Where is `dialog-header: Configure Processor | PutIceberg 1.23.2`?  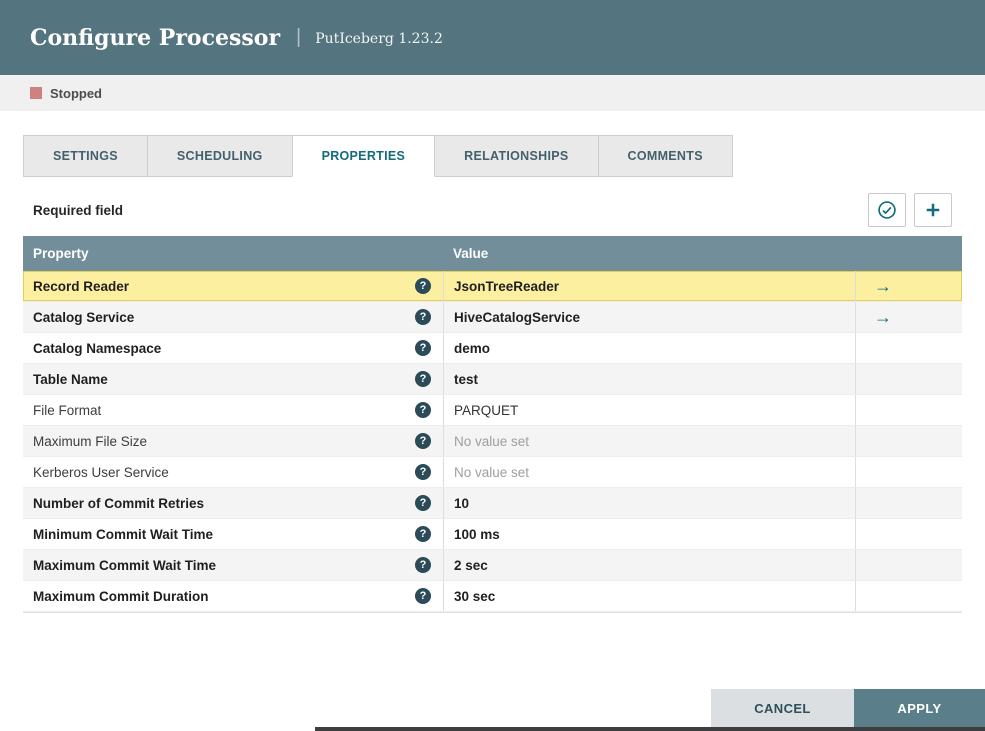
dialog-header: Configure Processor | PutIceberg 1.23.2 is located at coordinates (492, 37).